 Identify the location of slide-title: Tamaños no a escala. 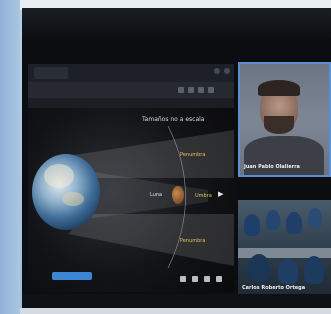
(173, 119).